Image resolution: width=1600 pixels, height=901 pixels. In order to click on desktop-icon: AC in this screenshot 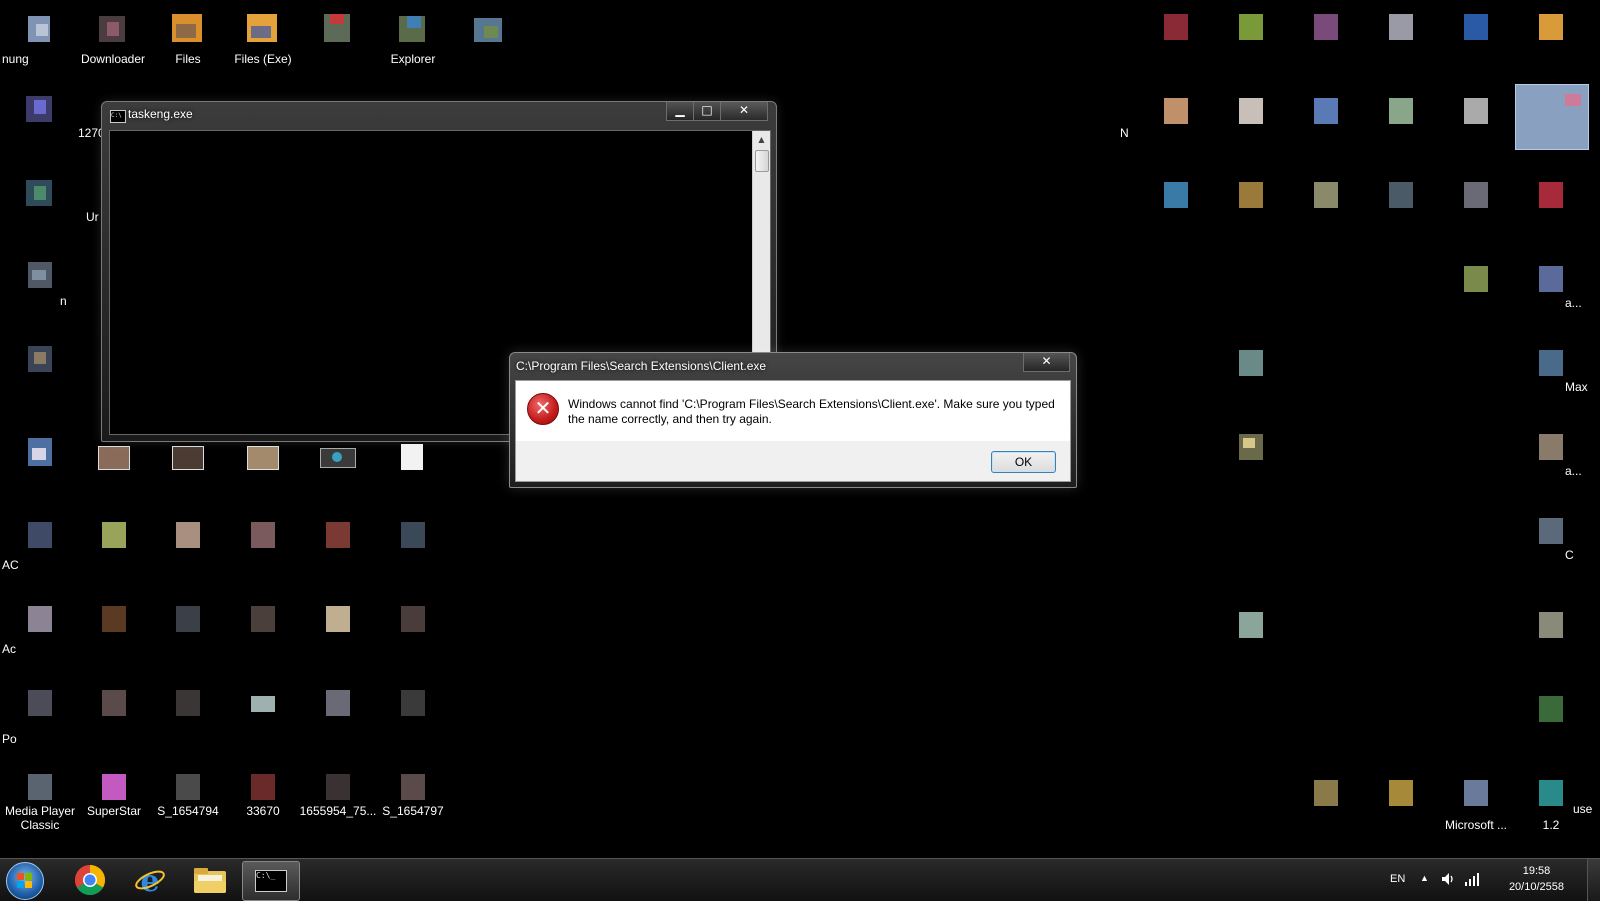, I will do `click(39, 549)`.